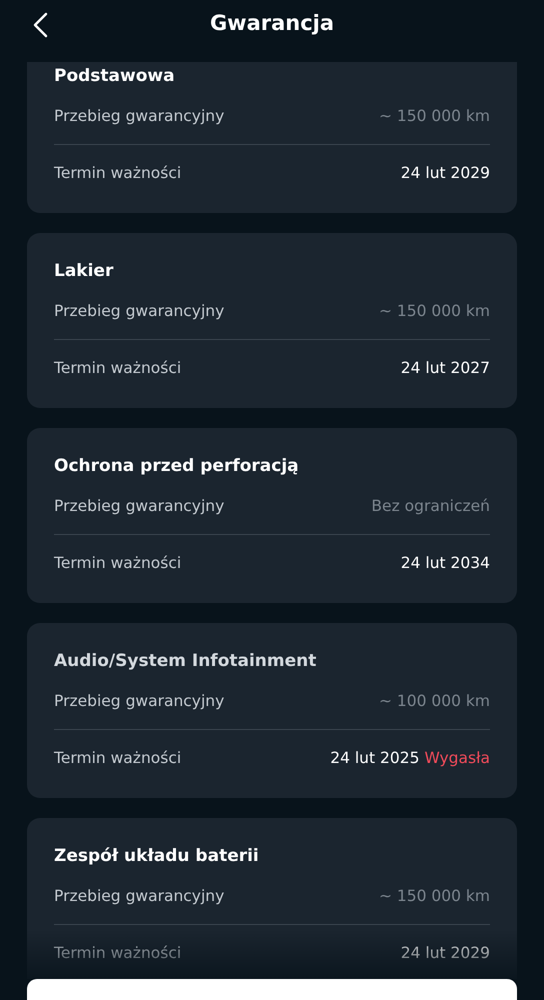 The width and height of the screenshot is (544, 1000). Describe the element at coordinates (272, 23) in the screenshot. I see `screen-title: Gwarancja` at that location.